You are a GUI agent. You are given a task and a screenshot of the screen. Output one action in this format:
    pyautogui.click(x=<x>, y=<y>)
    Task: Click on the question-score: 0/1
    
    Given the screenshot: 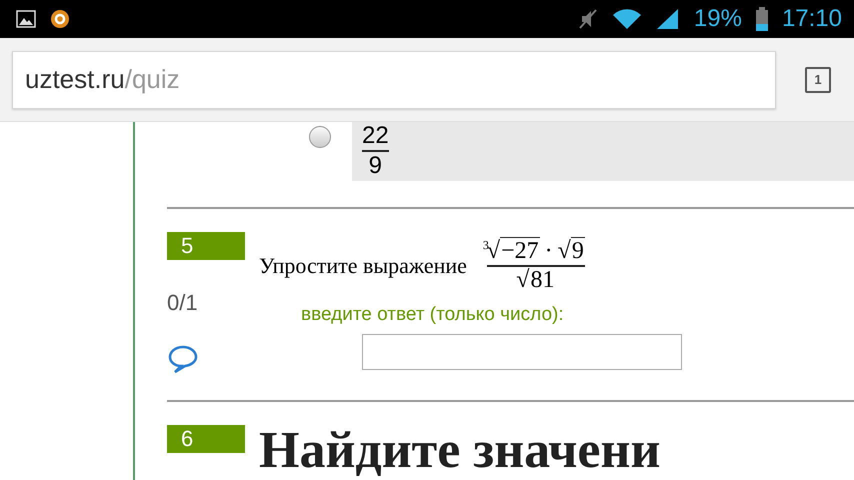 What is the action you would take?
    pyautogui.click(x=183, y=303)
    